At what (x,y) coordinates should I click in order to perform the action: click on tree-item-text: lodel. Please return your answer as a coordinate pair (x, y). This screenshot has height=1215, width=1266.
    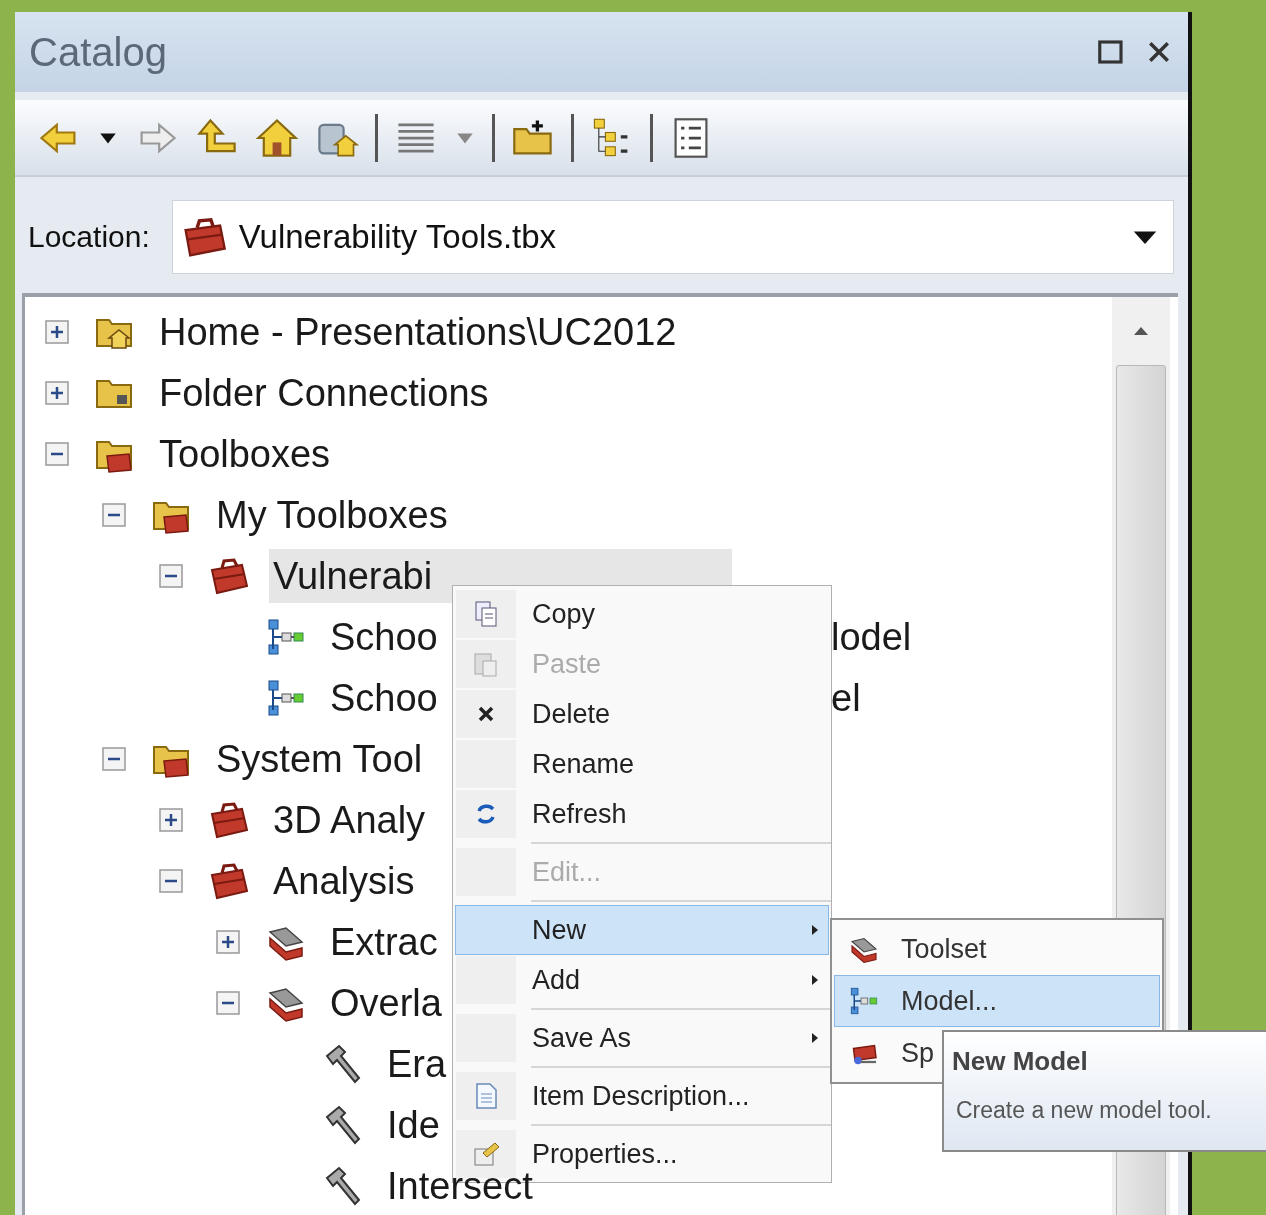
    Looking at the image, I should click on (871, 637).